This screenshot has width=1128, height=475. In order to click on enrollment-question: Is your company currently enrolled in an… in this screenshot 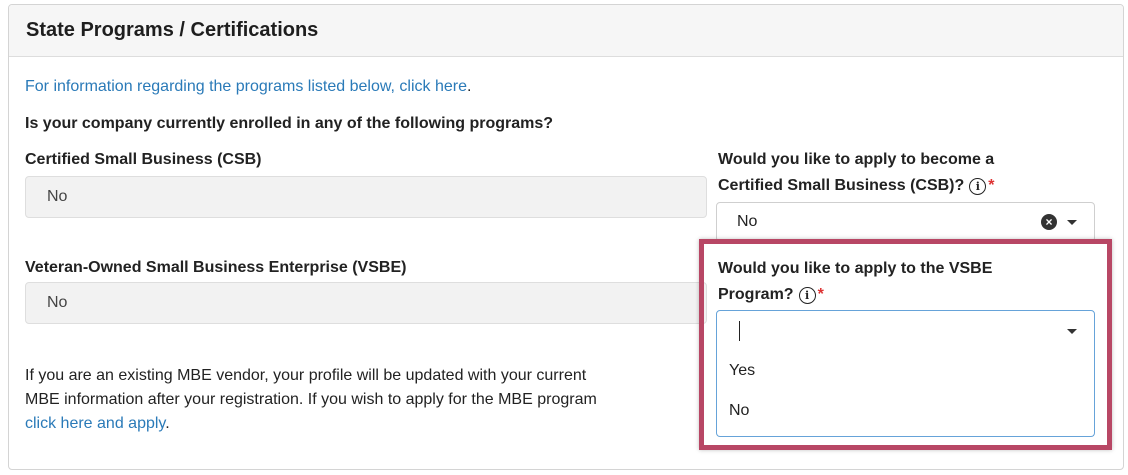, I will do `click(289, 123)`.